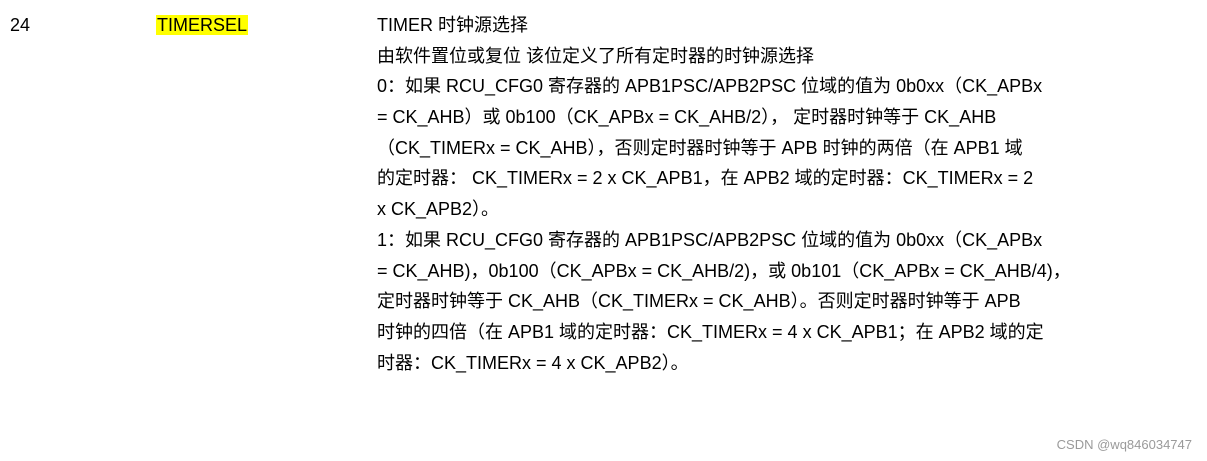 This screenshot has width=1207, height=461. I want to click on description-line: TIMER 时钟源选择, so click(452, 25).